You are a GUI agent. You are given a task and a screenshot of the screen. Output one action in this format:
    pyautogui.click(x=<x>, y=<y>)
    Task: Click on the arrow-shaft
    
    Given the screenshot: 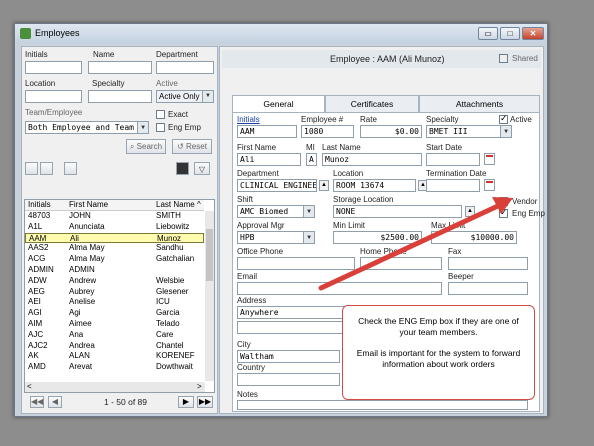 What is the action you would take?
    pyautogui.click(x=410, y=246)
    